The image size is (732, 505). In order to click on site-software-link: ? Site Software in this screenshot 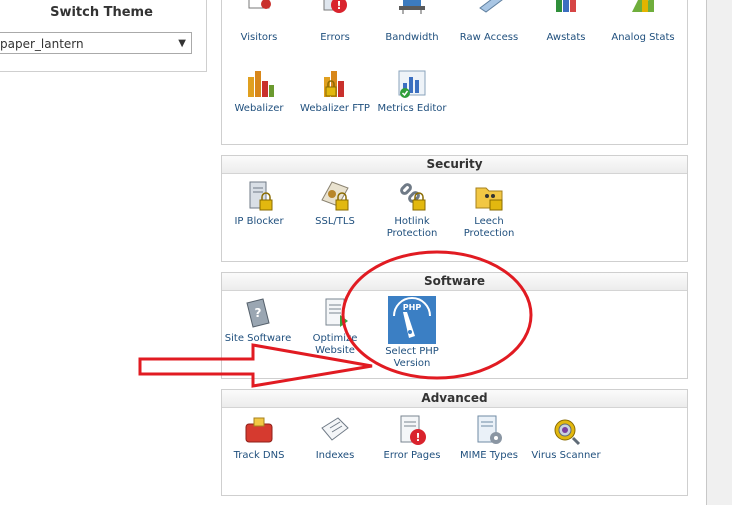, I will do `click(258, 321)`.